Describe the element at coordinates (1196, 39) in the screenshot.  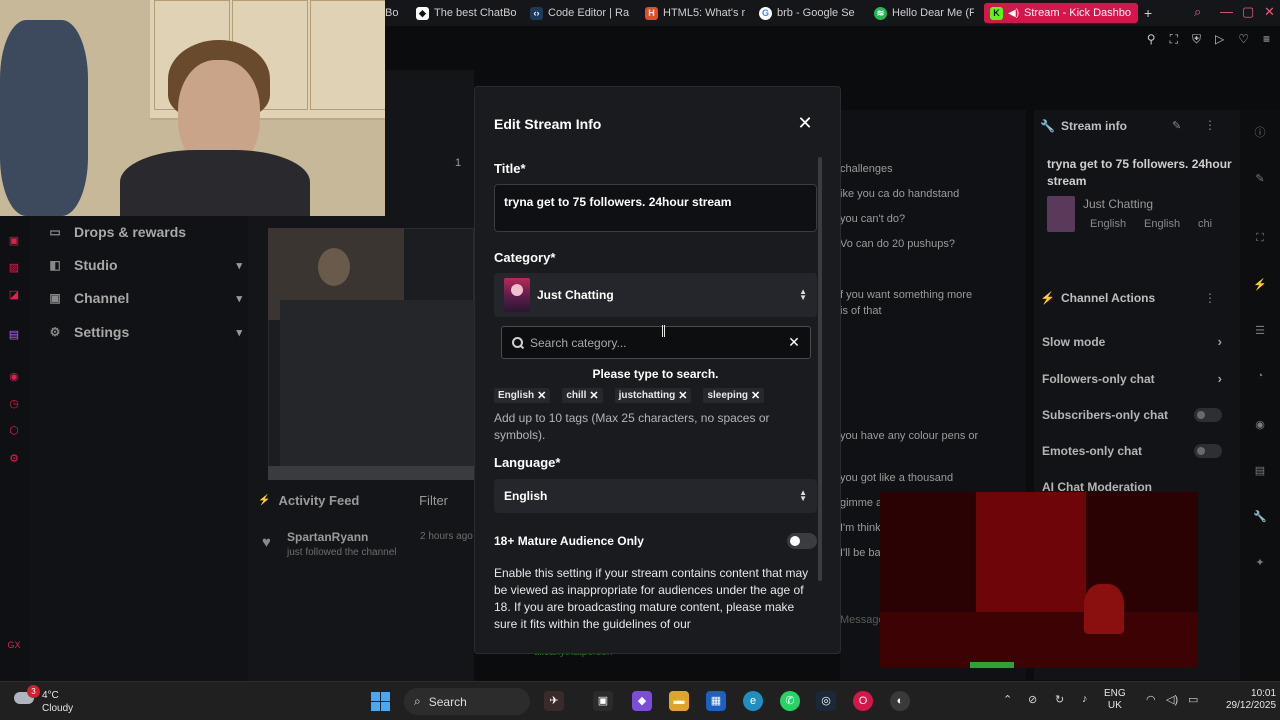
I see `shield-icon: ⛨` at that location.